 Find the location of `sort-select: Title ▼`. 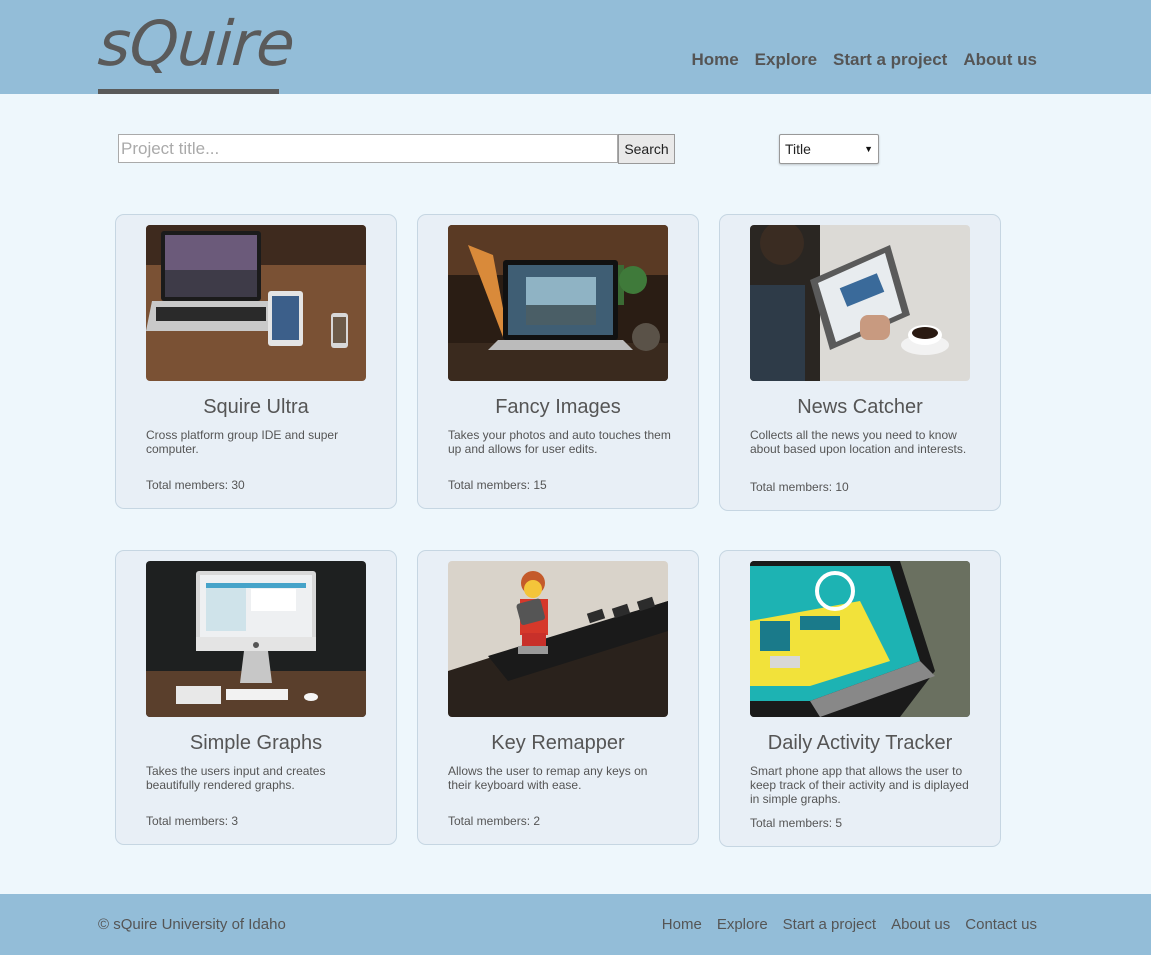

sort-select: Title ▼ is located at coordinates (829, 149).